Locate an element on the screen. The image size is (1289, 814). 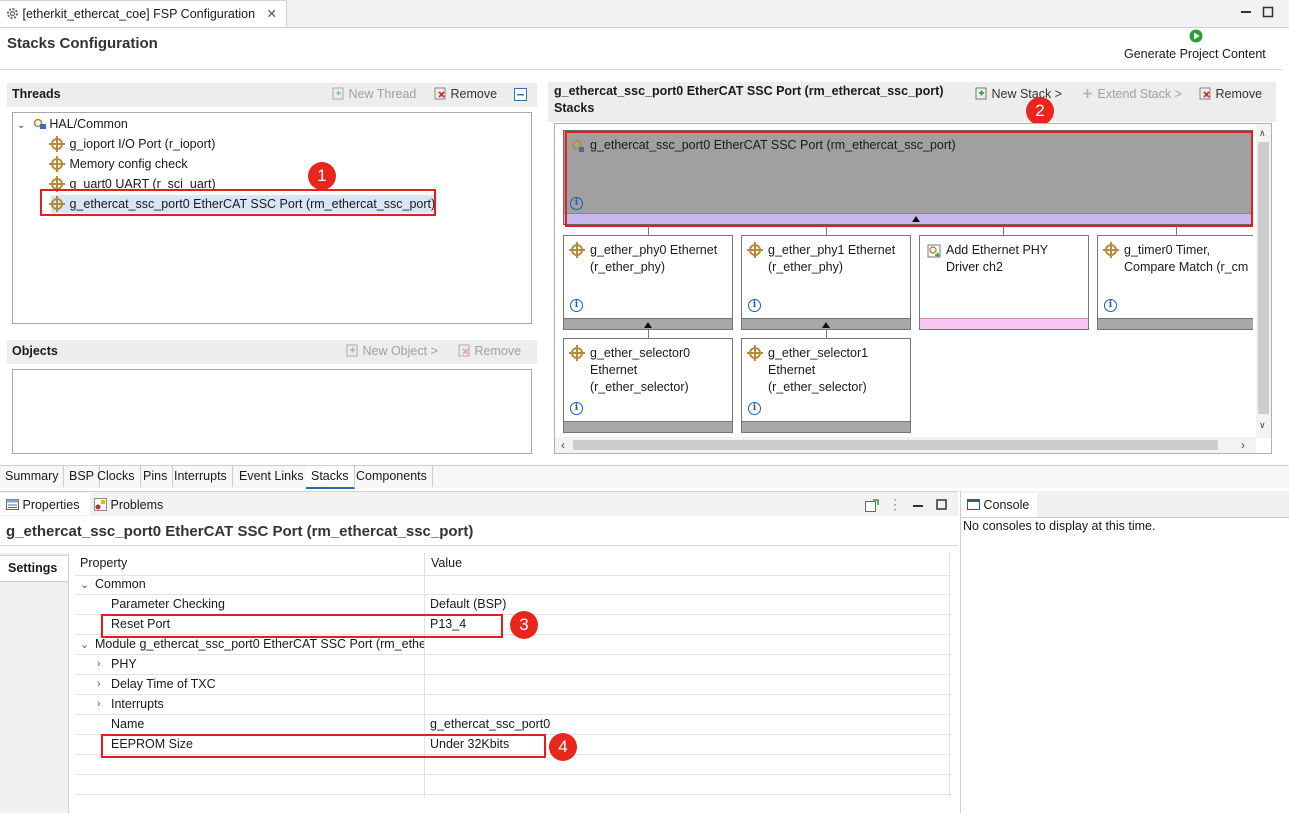
property-row-interrupts: › Interrupts is located at coordinates (513, 705).